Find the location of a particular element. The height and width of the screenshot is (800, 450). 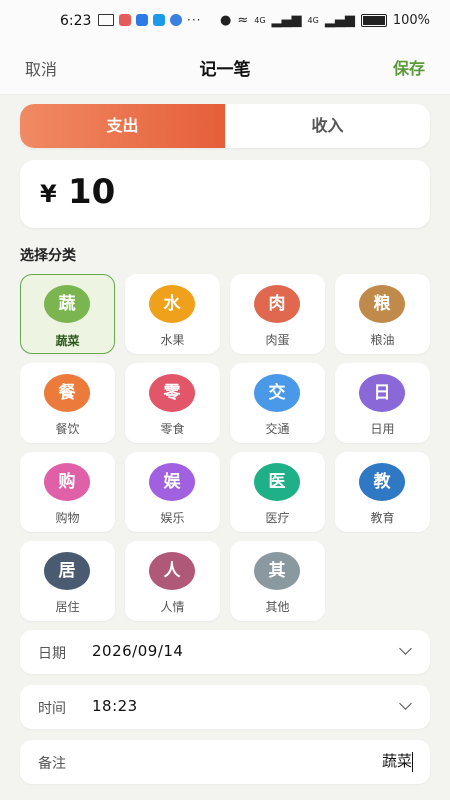

date-field: 日期 2026/09/14 is located at coordinates (225, 652).